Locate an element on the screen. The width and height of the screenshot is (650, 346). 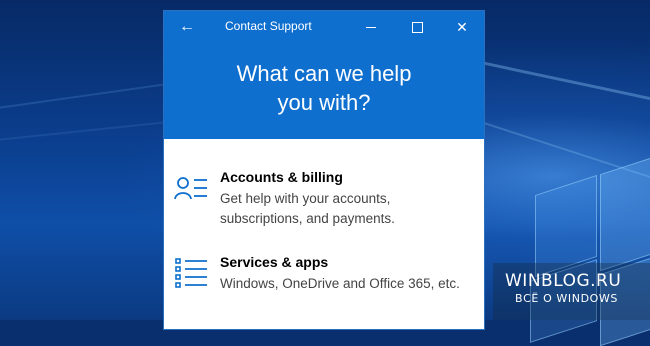
maximize-icon is located at coordinates (417, 28).